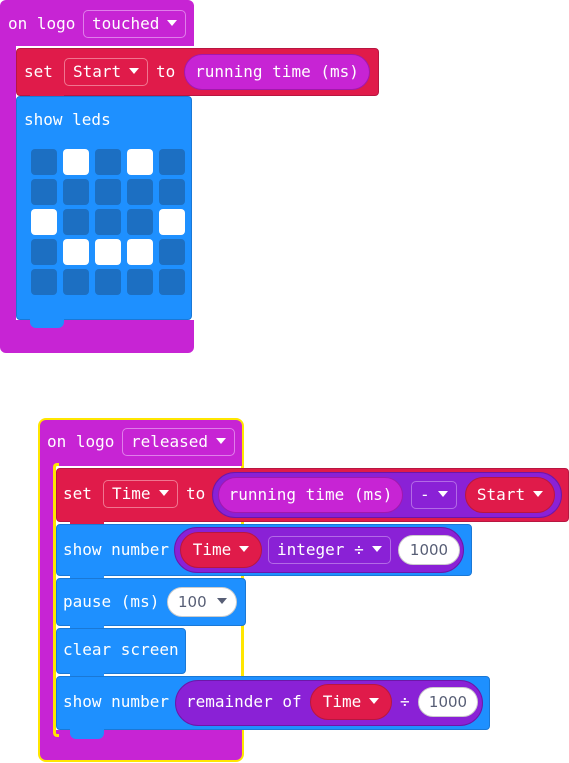 Image resolution: width=569 pixels, height=763 pixels. I want to click on event-type-dropdown: released, so click(179, 442).